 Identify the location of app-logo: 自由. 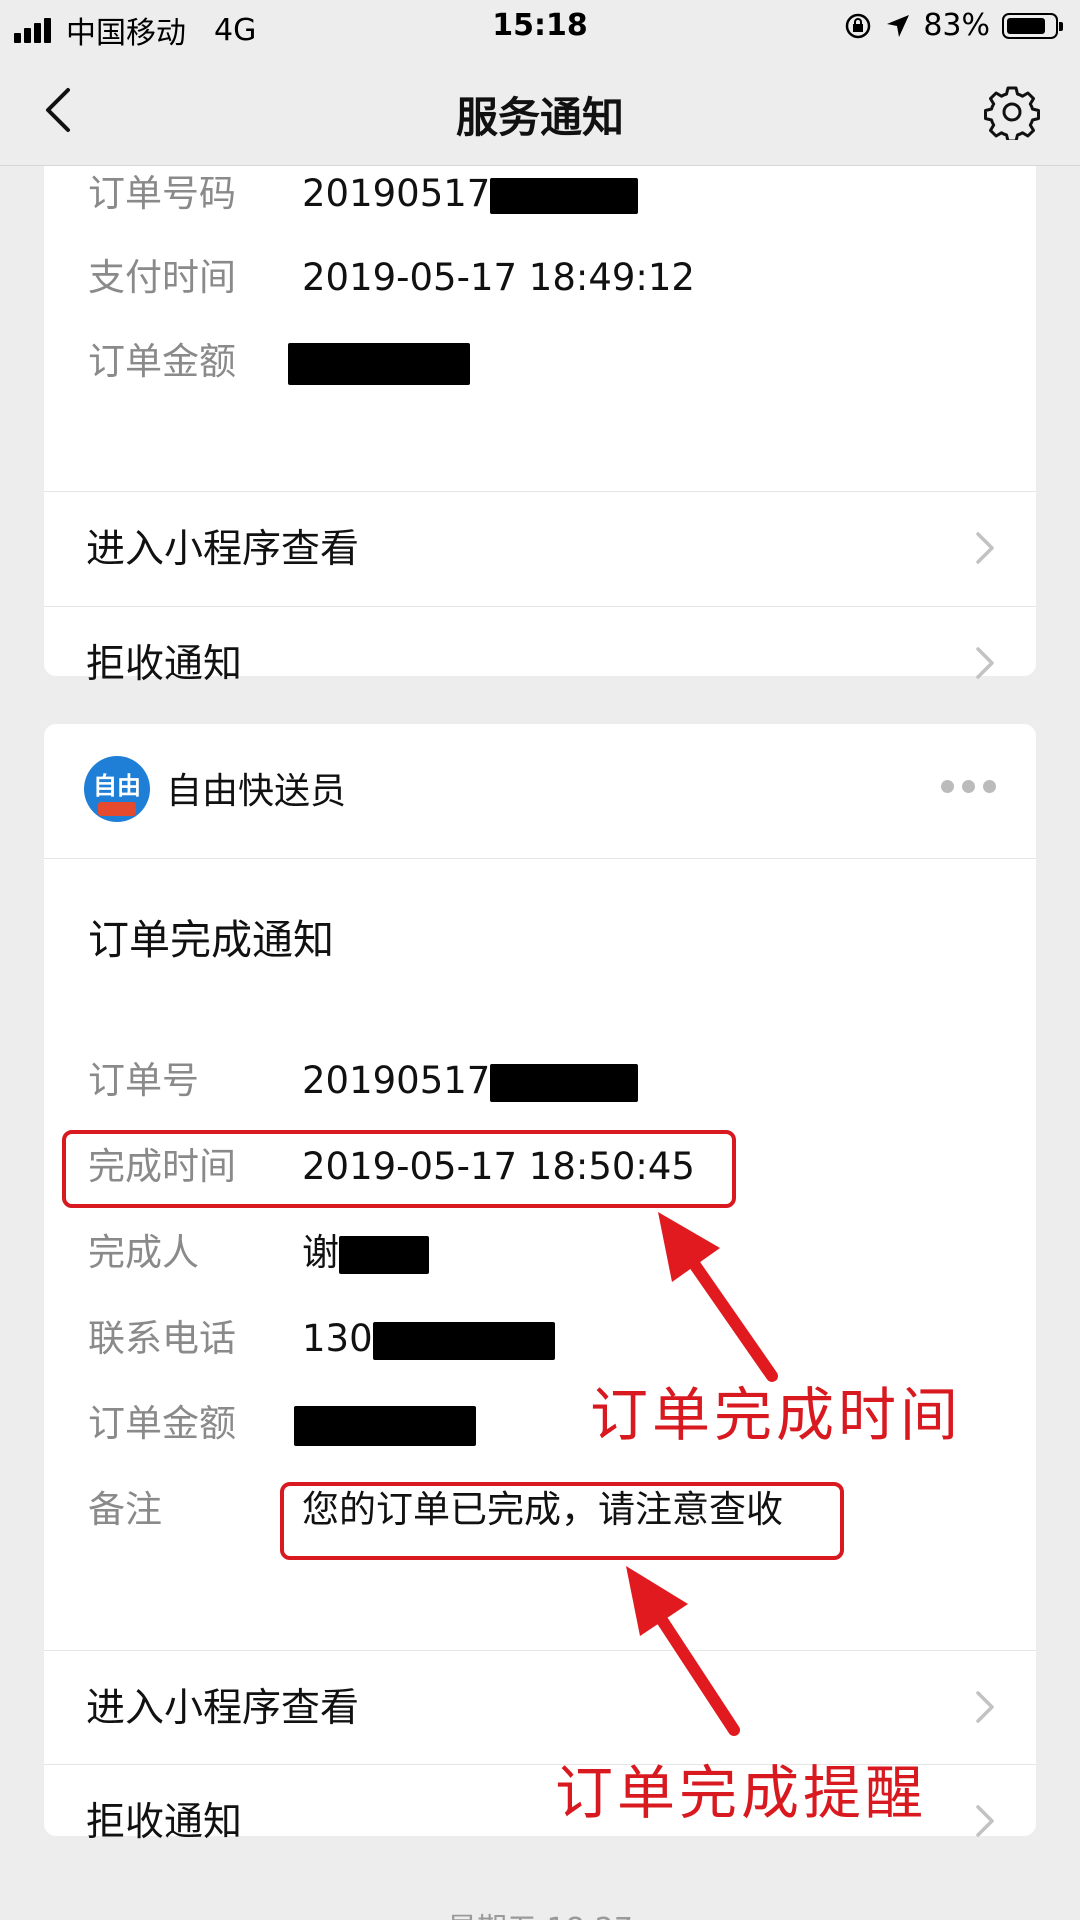
(117, 789).